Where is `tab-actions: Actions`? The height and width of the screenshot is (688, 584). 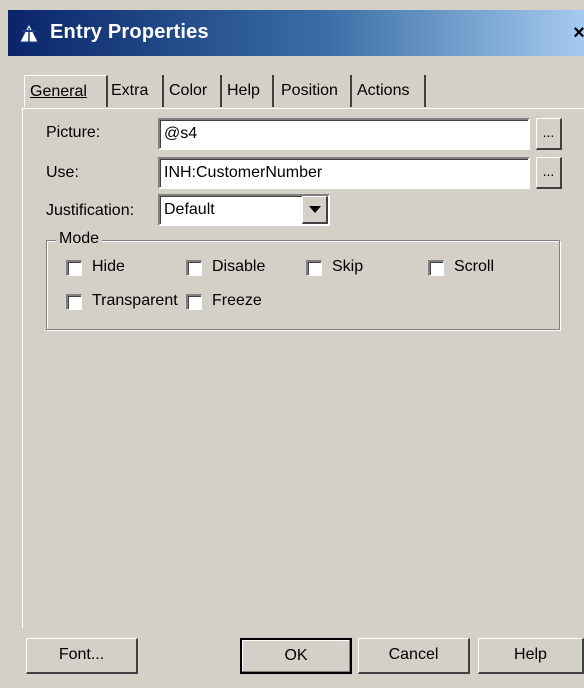 tab-actions: Actions is located at coordinates (389, 91).